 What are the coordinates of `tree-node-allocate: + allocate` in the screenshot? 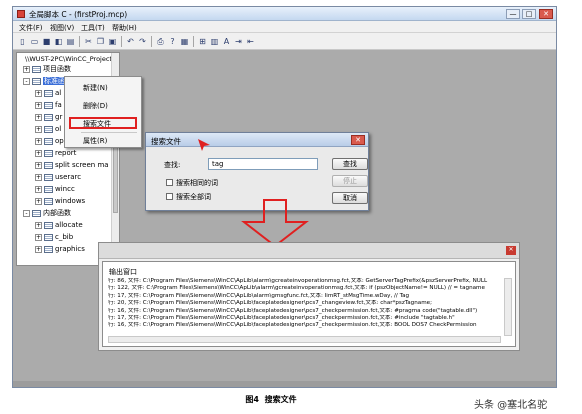 It's located at (59, 225).